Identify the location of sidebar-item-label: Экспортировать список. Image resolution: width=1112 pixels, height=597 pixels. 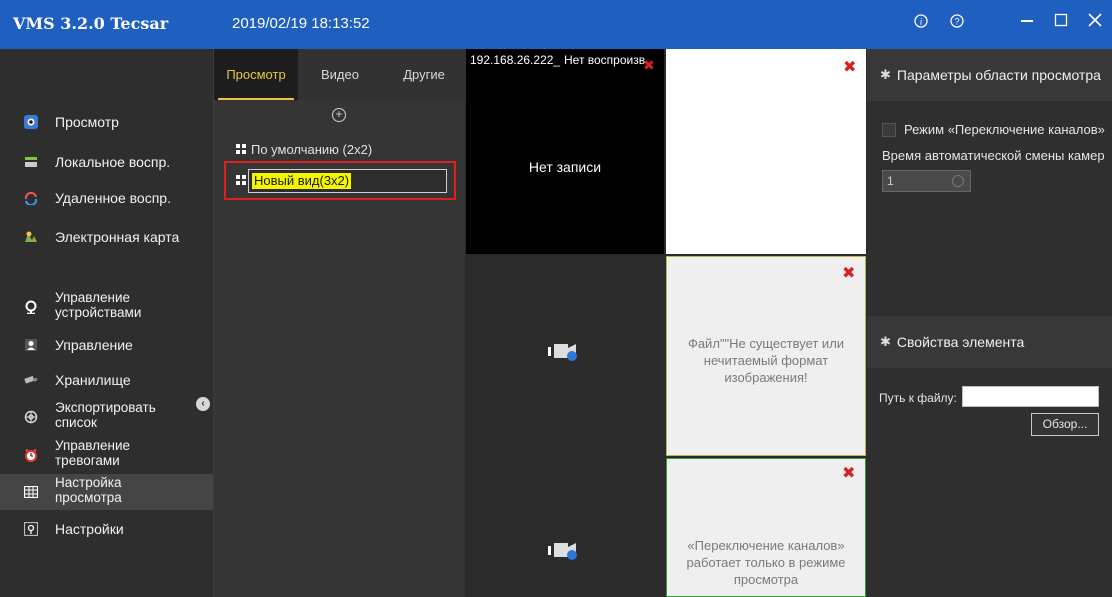
(105, 415).